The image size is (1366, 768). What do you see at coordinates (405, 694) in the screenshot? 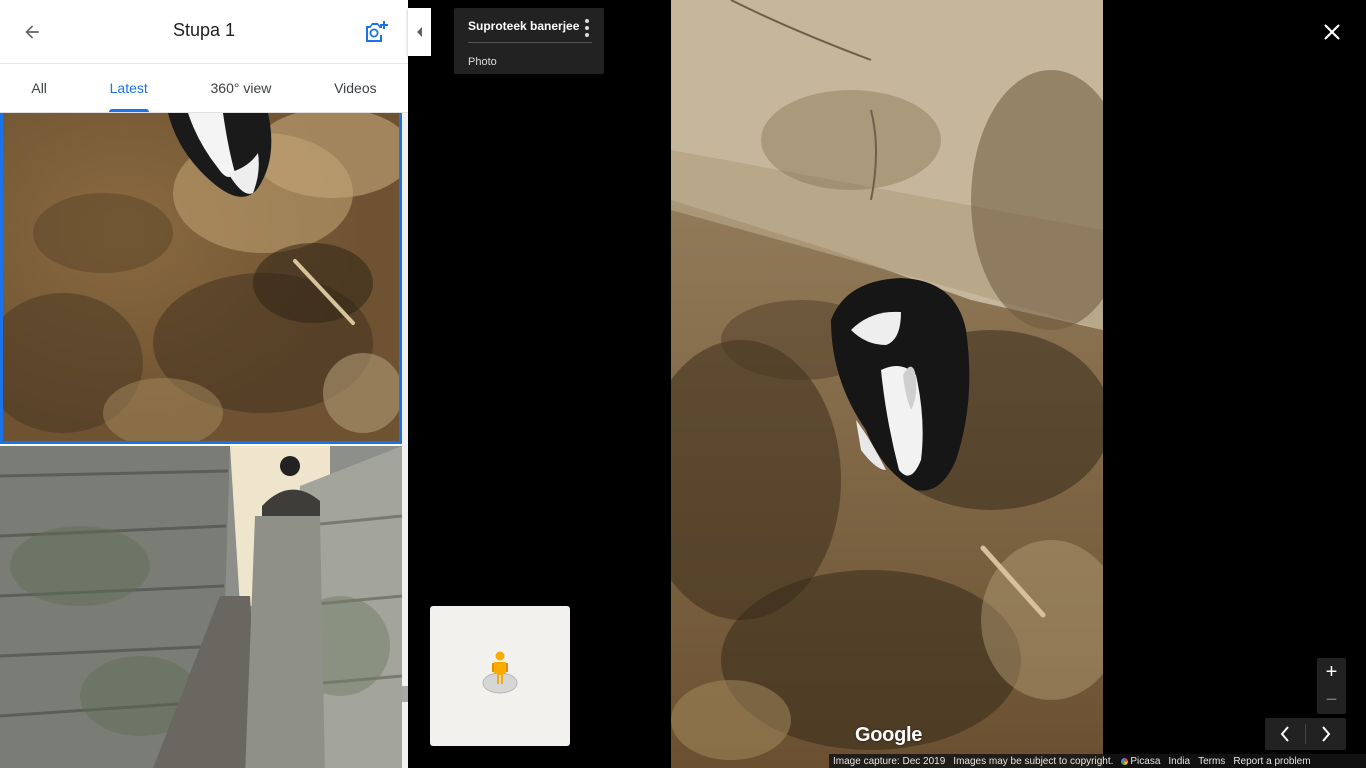
I see `scrollbar-thumb` at bounding box center [405, 694].